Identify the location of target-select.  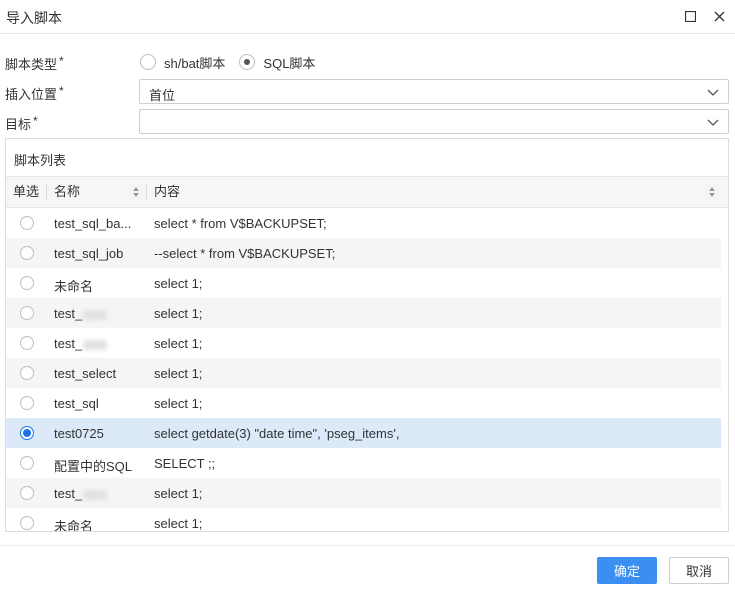
(434, 121).